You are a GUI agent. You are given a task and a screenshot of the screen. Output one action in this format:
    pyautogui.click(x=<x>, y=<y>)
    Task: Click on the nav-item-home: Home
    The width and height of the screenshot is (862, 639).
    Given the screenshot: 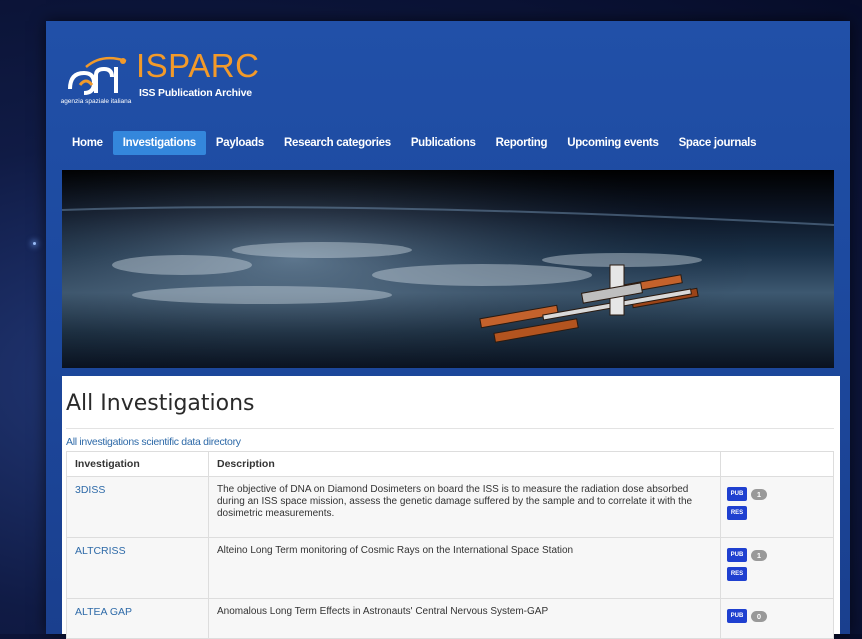 What is the action you would take?
    pyautogui.click(x=87, y=143)
    